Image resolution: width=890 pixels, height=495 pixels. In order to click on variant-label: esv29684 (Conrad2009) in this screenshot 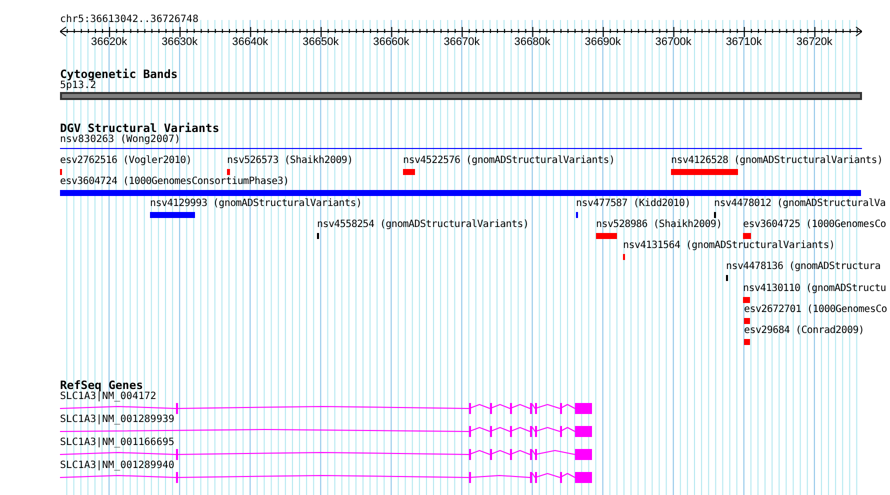, I will do `click(804, 331)`.